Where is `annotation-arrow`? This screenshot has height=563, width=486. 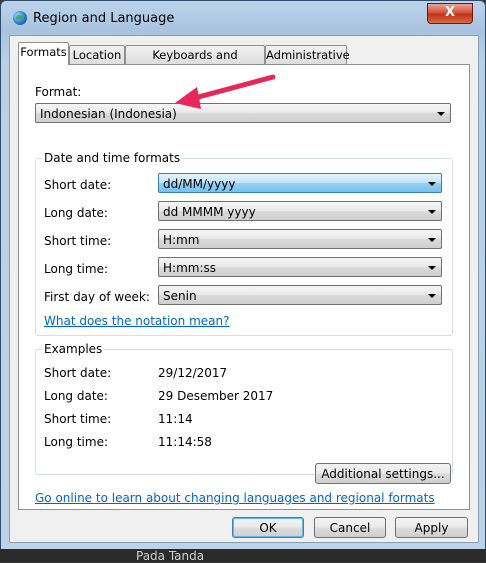
annotation-arrow is located at coordinates (225, 91).